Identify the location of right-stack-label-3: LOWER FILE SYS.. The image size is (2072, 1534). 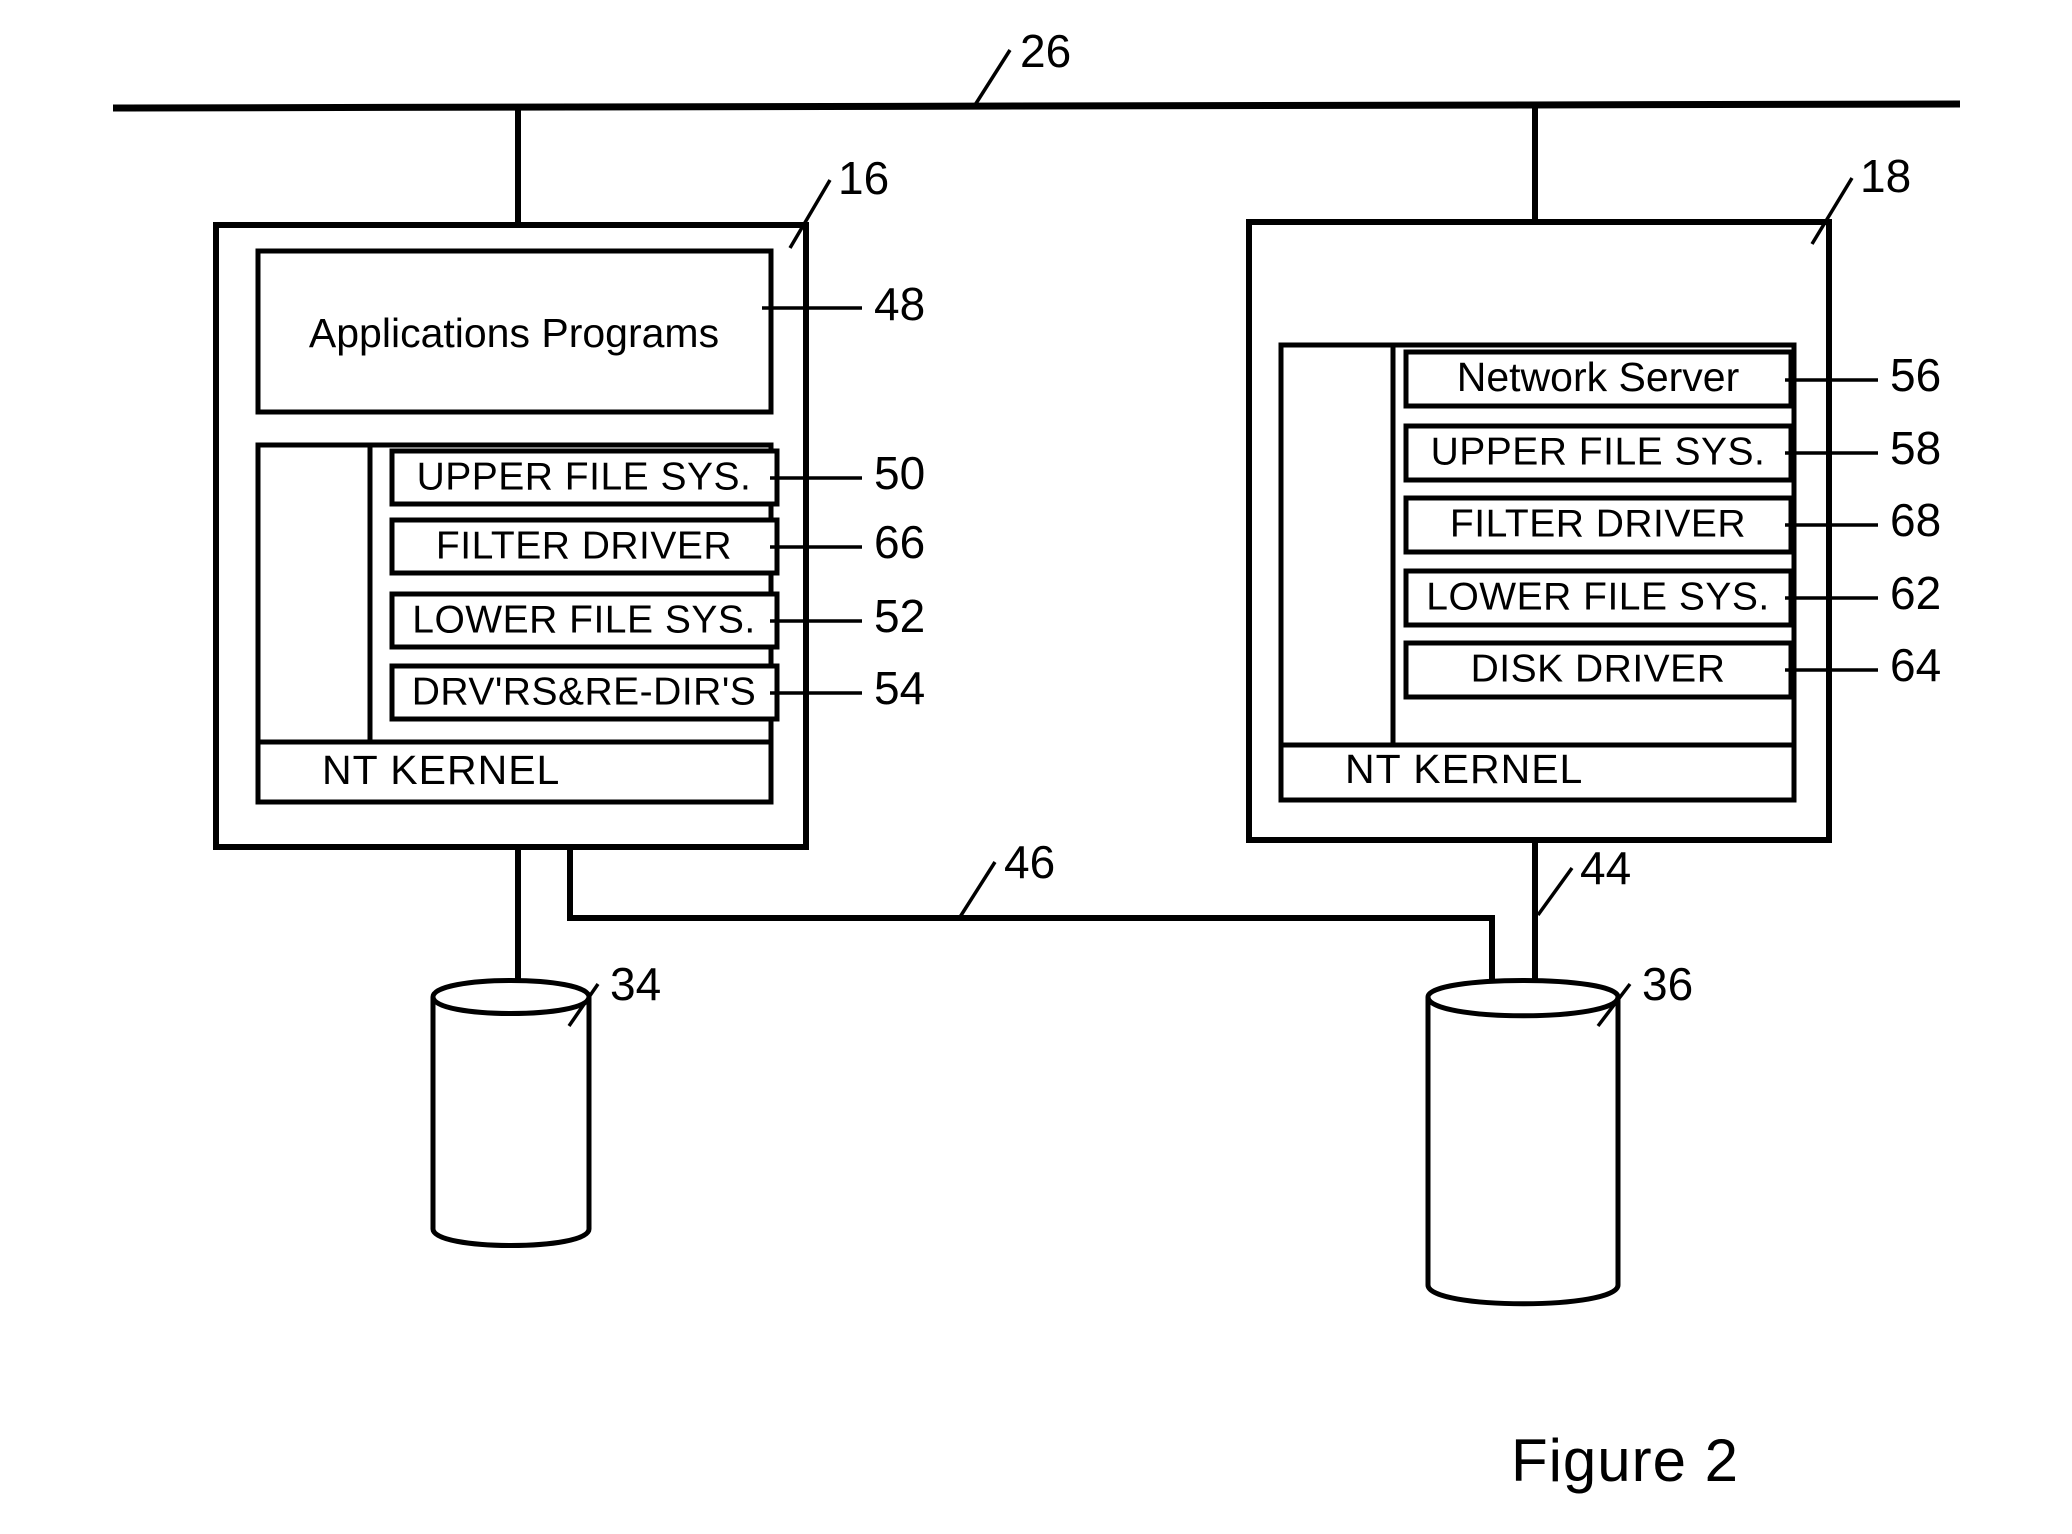
(1597, 596).